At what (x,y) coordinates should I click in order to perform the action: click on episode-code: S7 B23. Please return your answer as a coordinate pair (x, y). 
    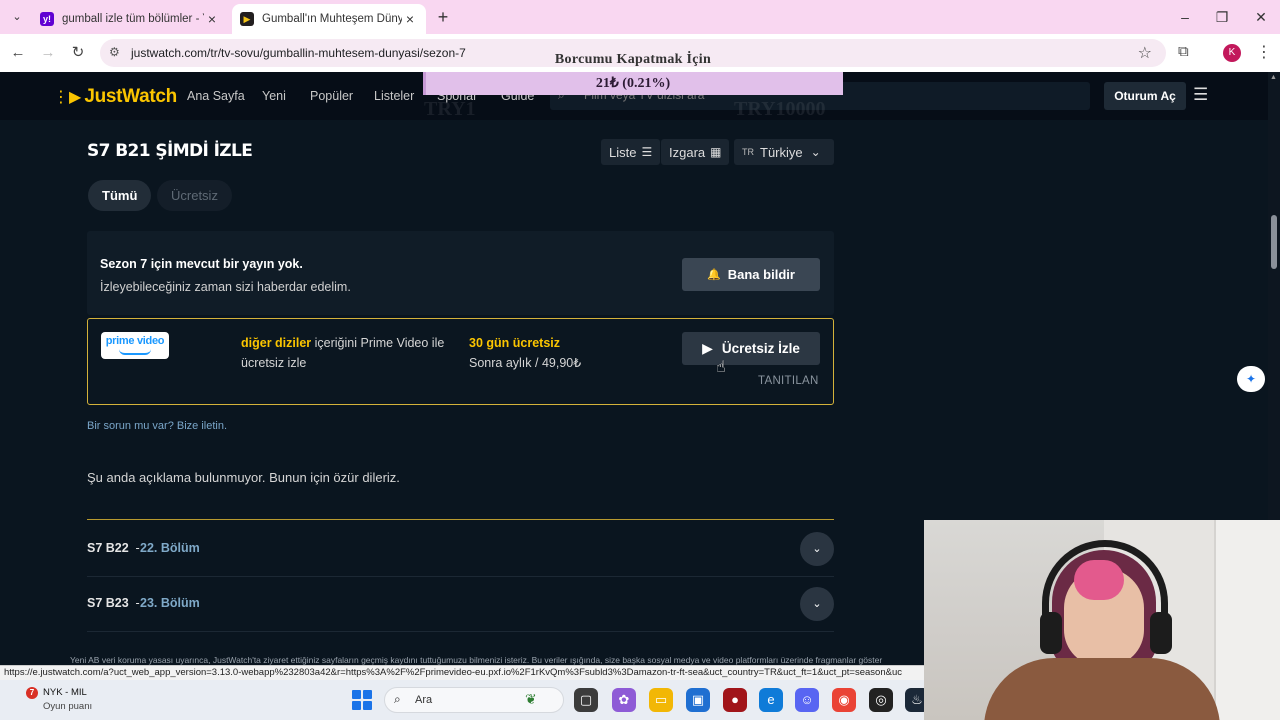
    Looking at the image, I should click on (108, 603).